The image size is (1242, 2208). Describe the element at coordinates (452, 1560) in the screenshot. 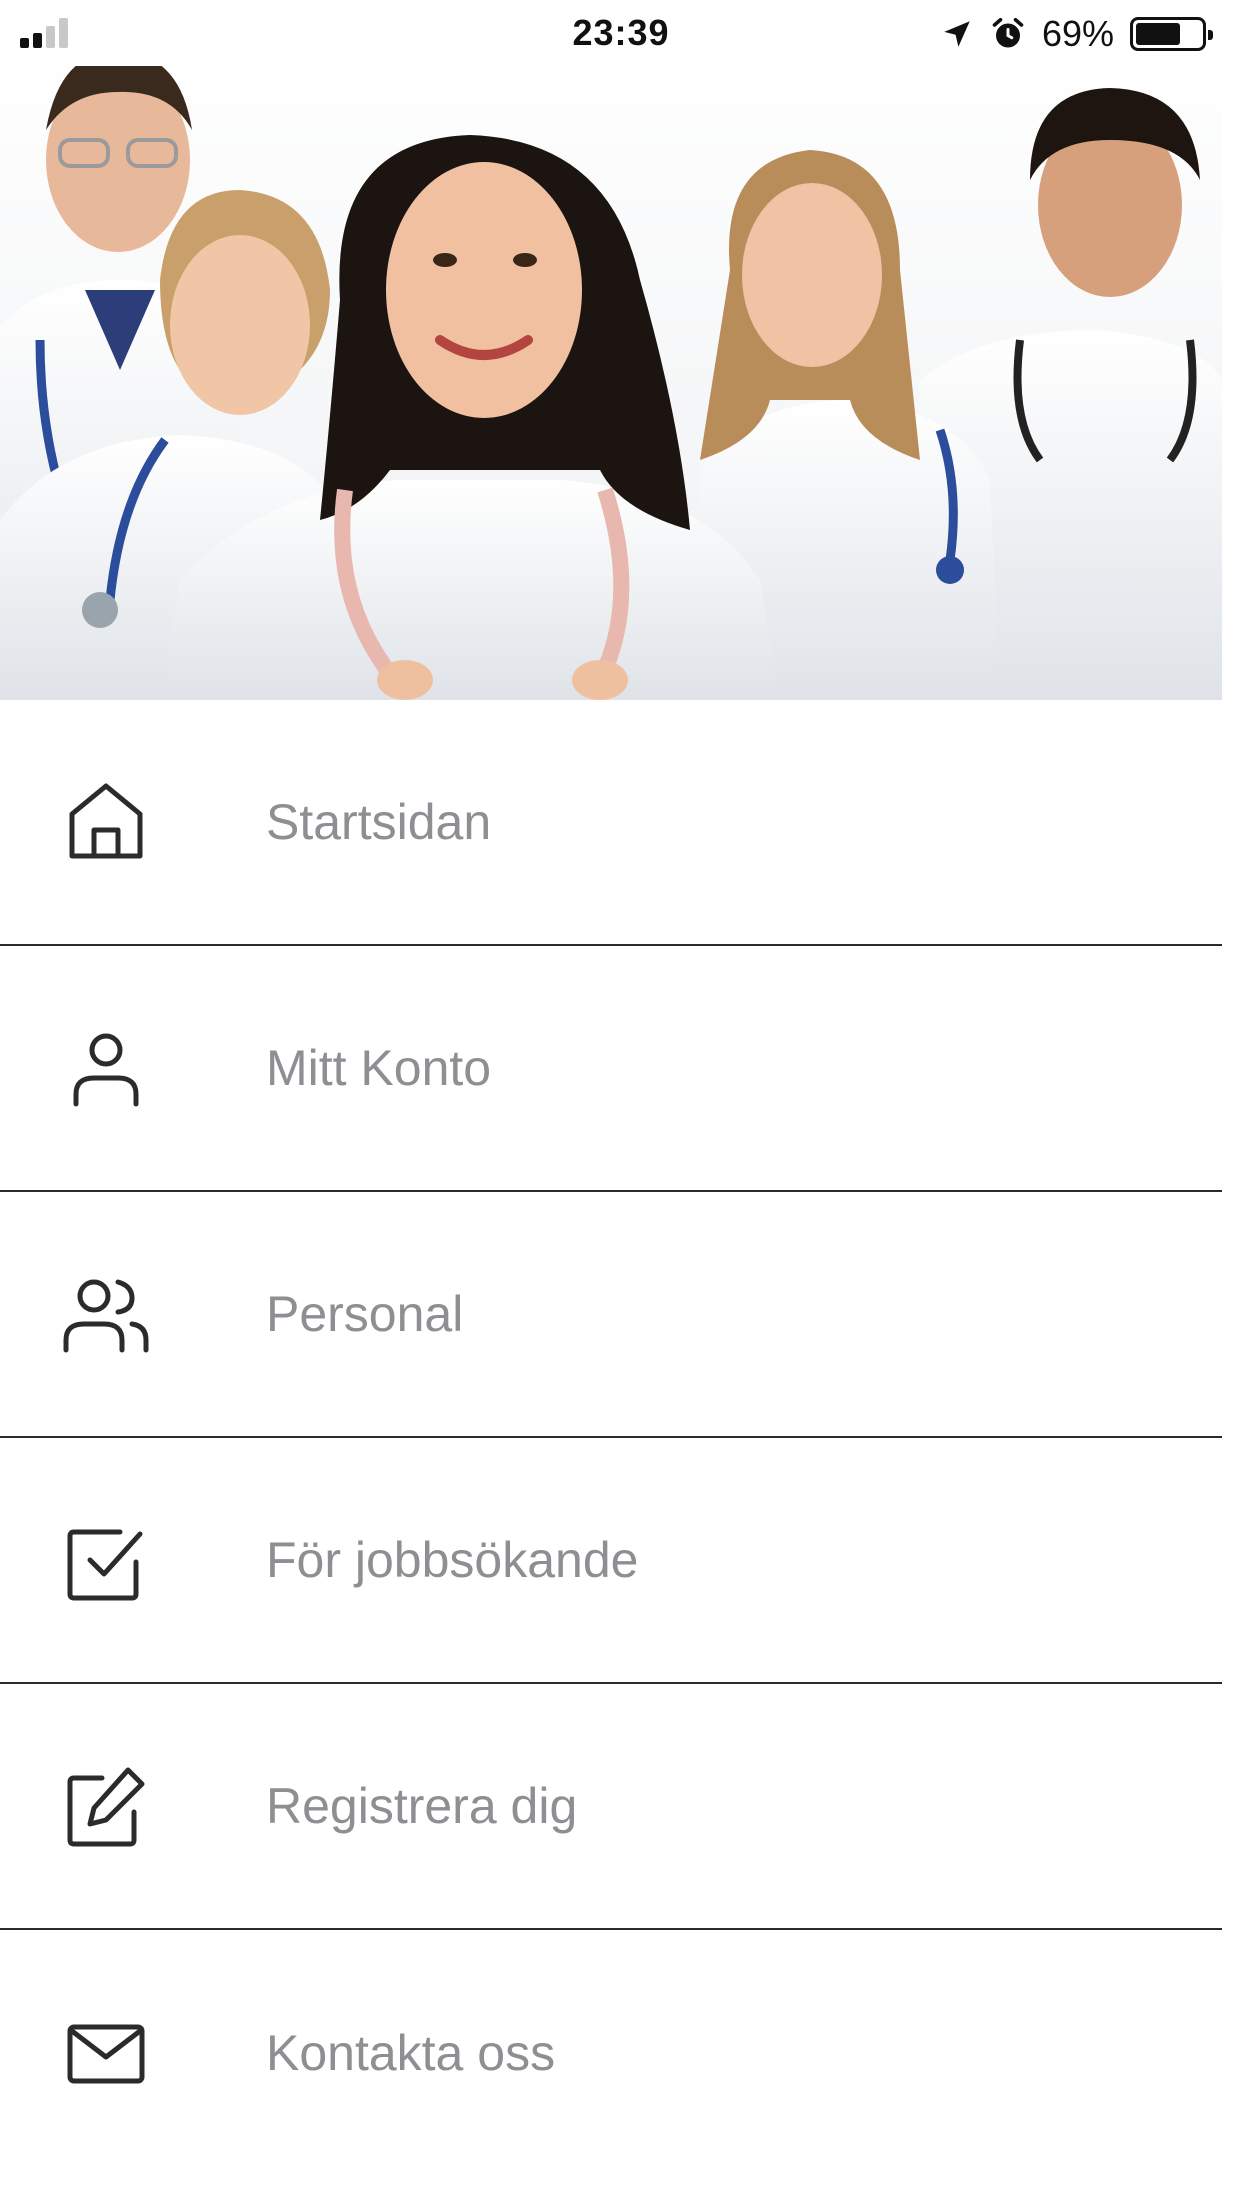

I see `menu-item-label: För jobbsökande` at that location.